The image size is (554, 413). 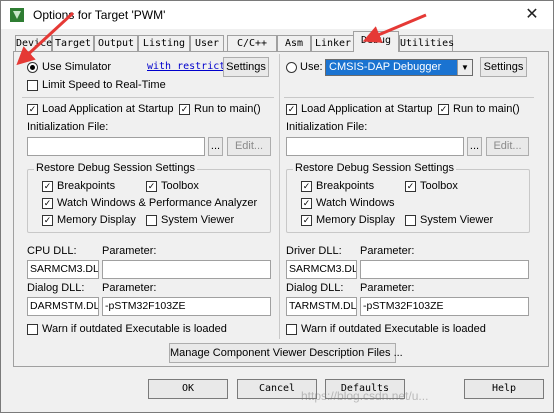 What do you see at coordinates (294, 43) in the screenshot?
I see `tab-asm: Asm` at bounding box center [294, 43].